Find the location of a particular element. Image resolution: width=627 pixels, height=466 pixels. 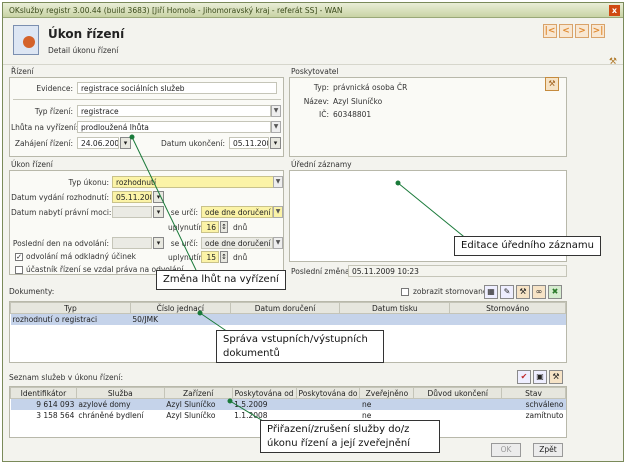

callout-dokumenty: Správa vstupních/výstupních dokumentů is located at coordinates (300, 346).